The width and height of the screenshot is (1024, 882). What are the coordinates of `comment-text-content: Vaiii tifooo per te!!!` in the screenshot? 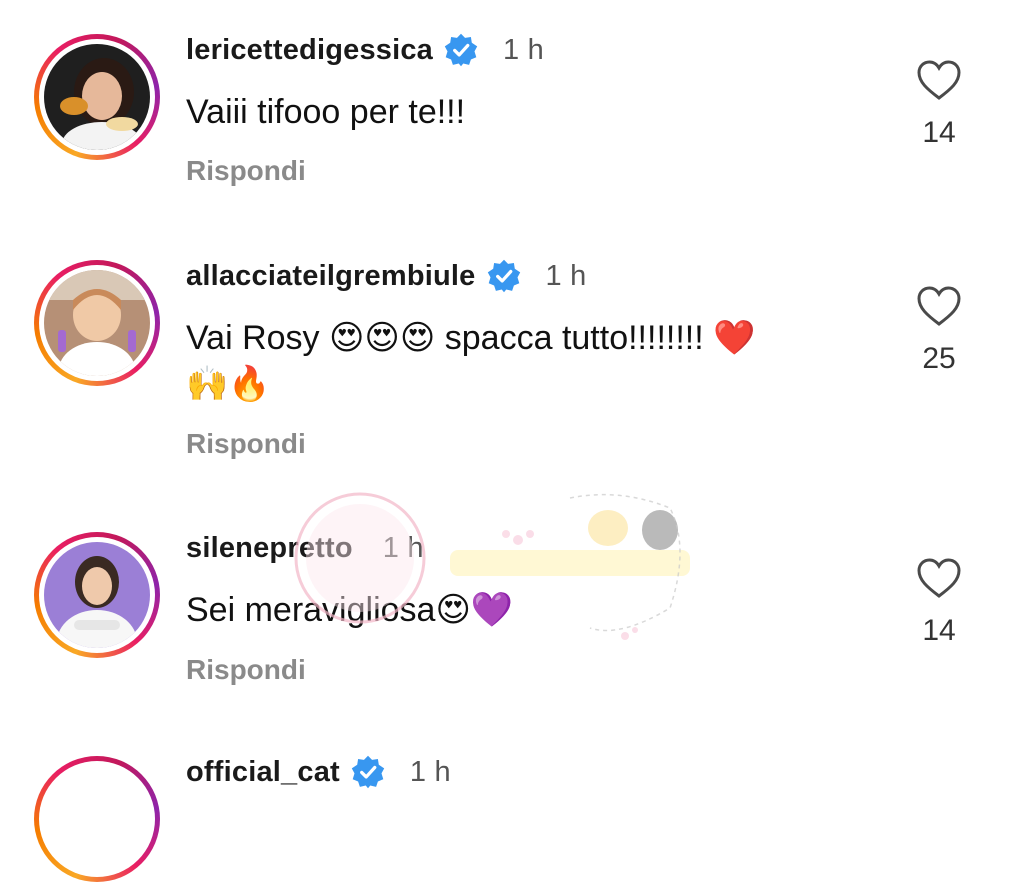 It's located at (326, 112).